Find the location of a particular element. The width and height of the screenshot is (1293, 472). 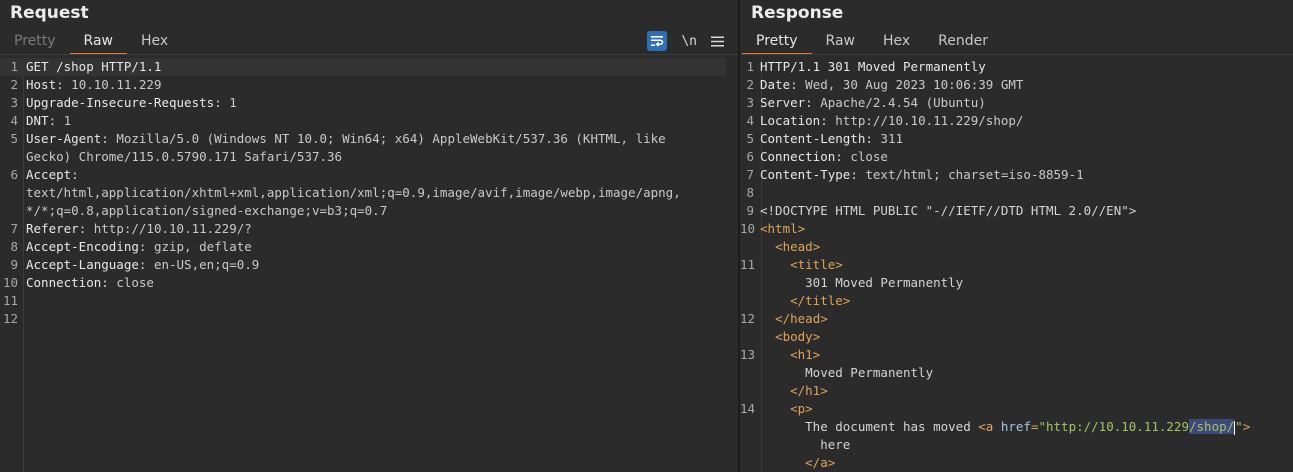

header-name: Content-Length is located at coordinates (813, 138).